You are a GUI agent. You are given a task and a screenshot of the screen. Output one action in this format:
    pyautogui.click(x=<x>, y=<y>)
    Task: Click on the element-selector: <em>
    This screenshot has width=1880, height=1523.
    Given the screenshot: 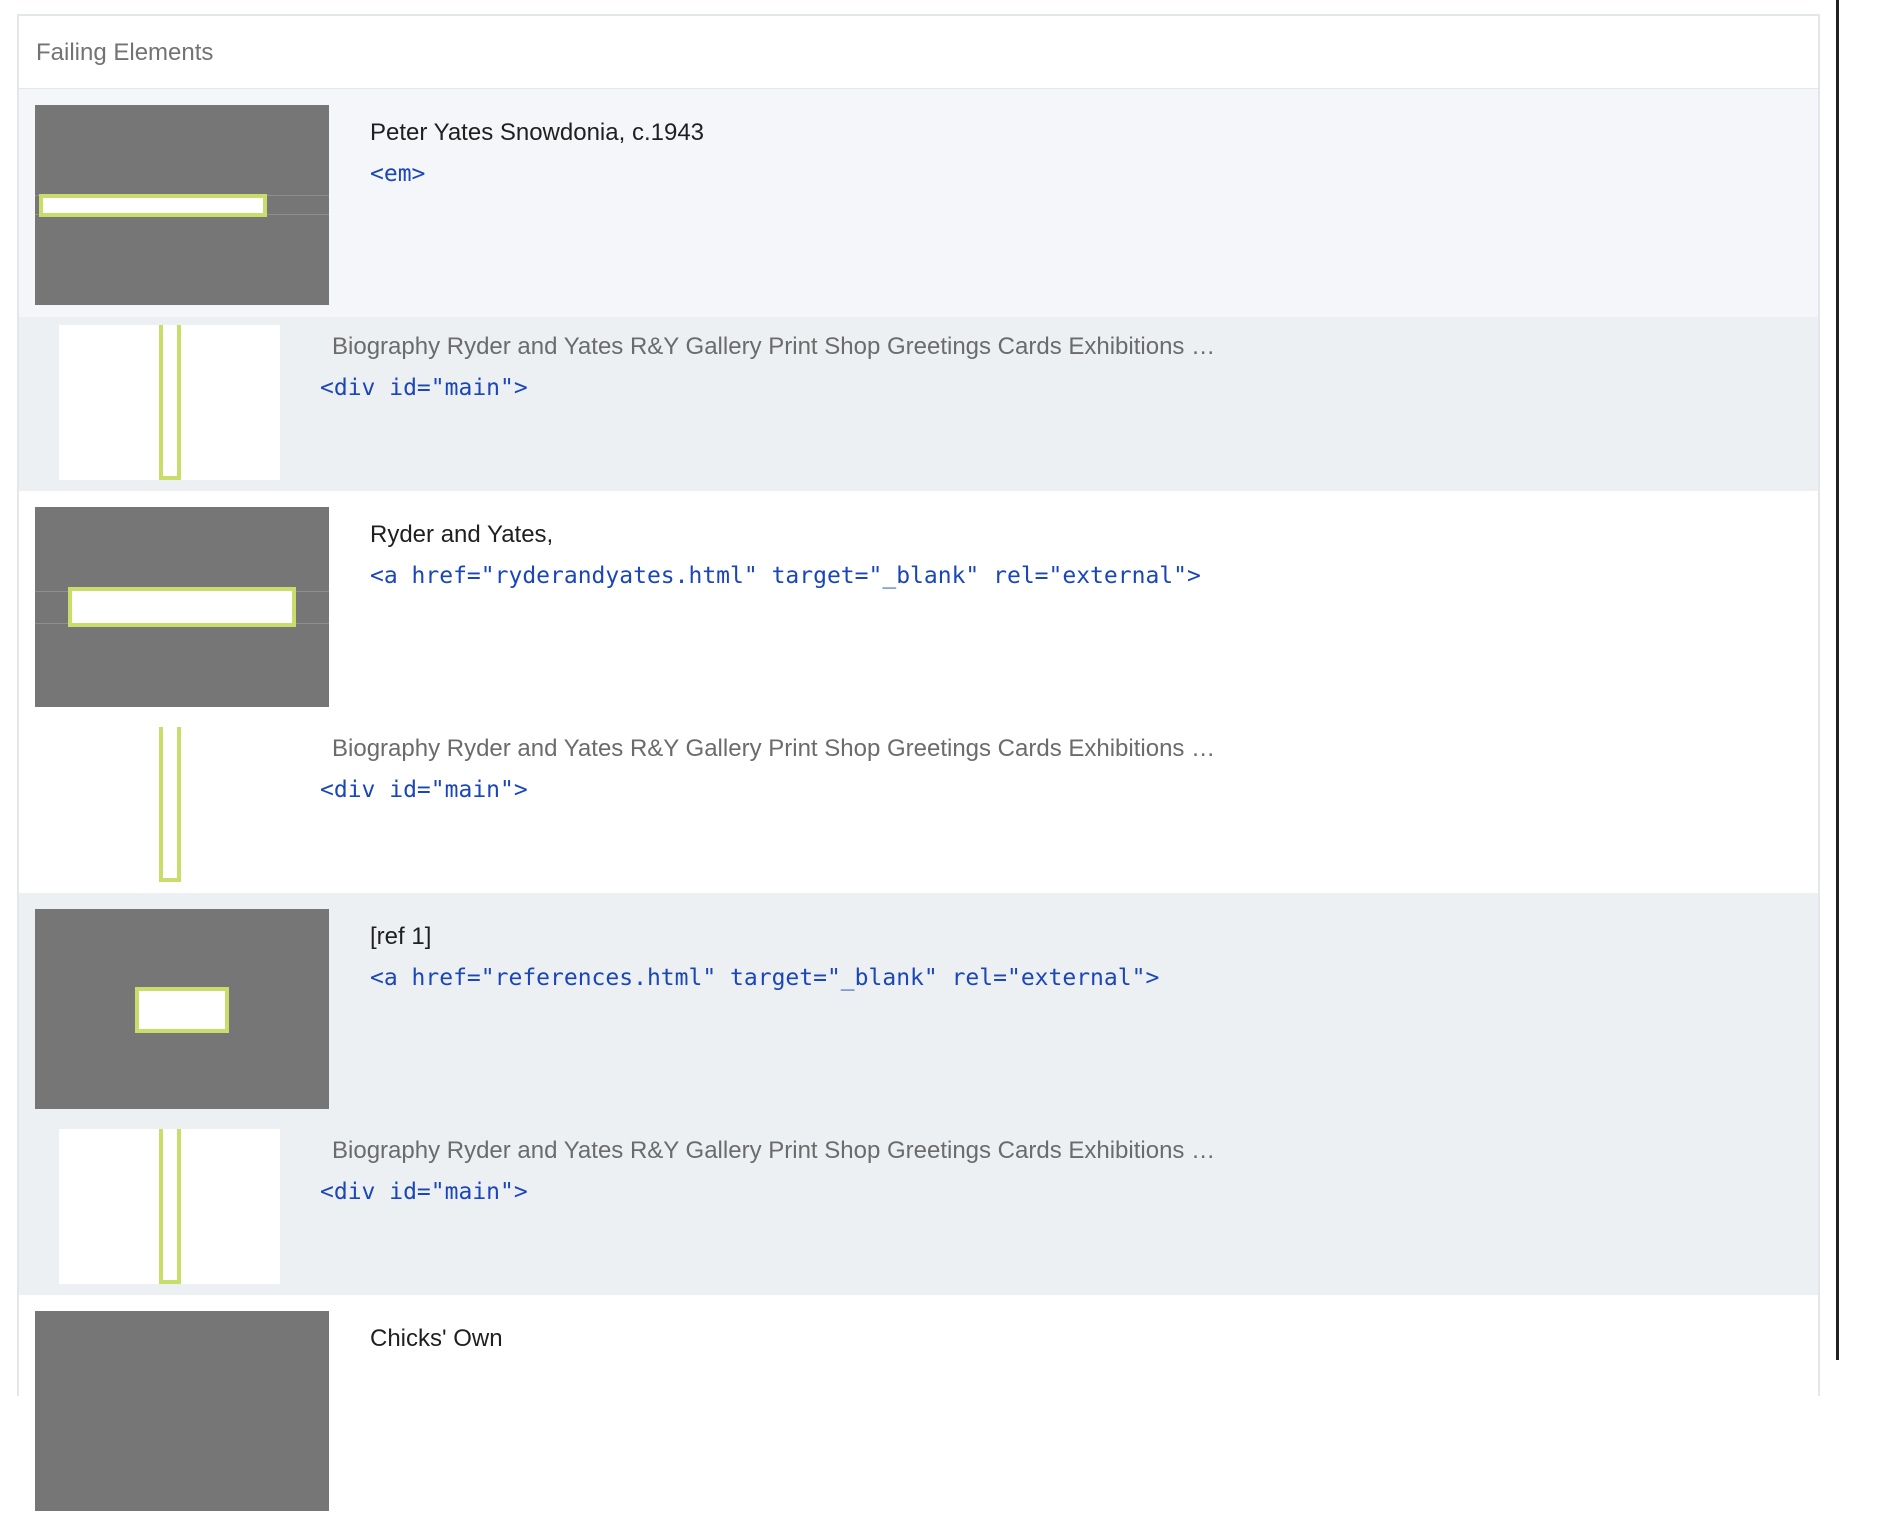 What is the action you would take?
    pyautogui.click(x=397, y=174)
    